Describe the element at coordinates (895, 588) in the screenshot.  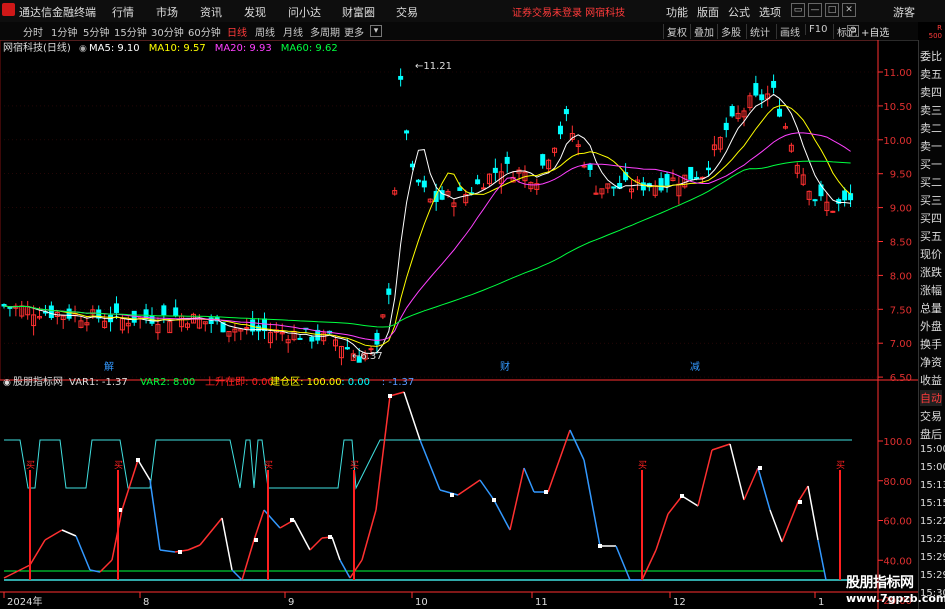
I see `watermark: 股朋指标网 www.7gpzb.com` at that location.